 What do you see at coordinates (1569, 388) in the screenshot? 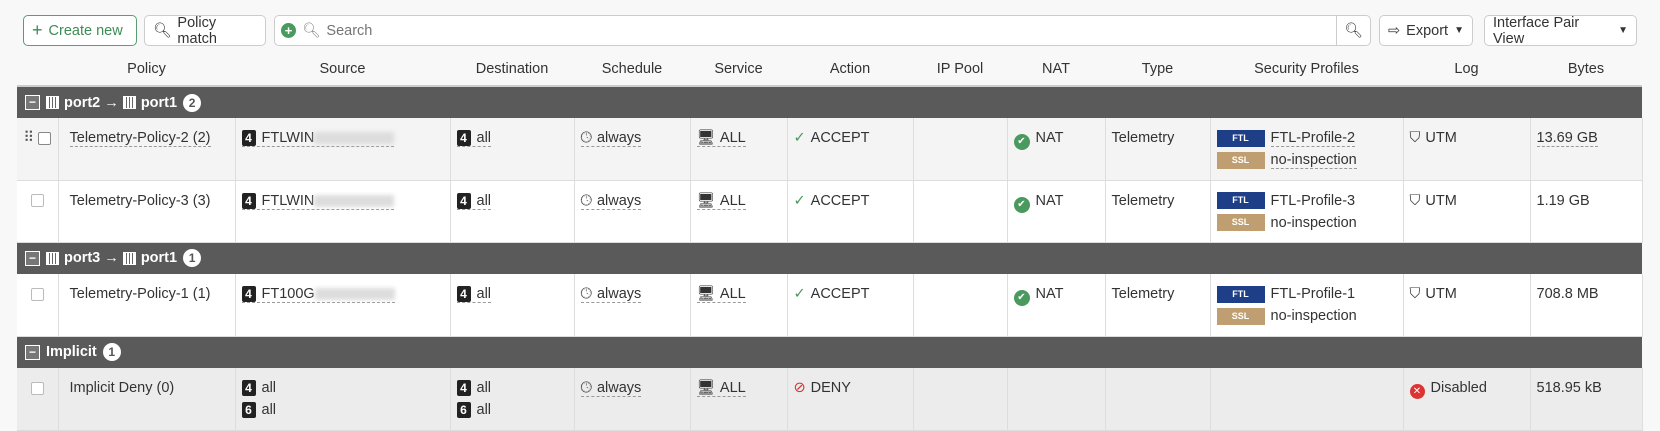
I see `bytes: 518.95 kB` at bounding box center [1569, 388].